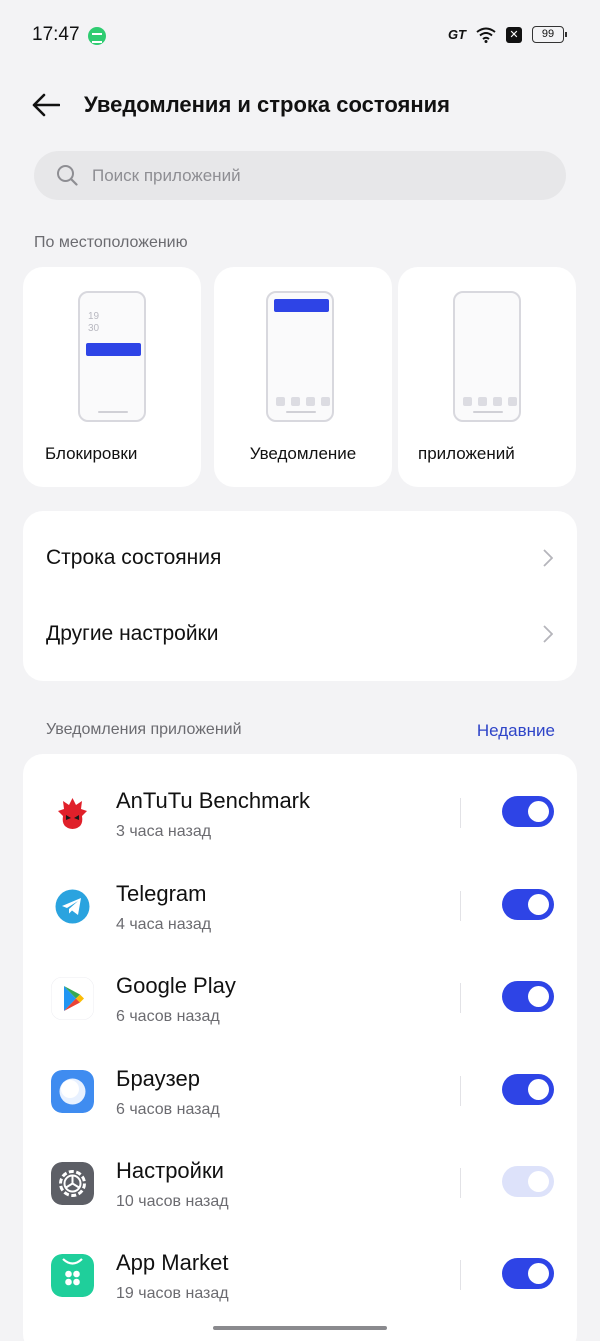 This screenshot has height=1341, width=600. What do you see at coordinates (300, 558) in the screenshot?
I see `status-bar-settings-row: Строка состояния` at bounding box center [300, 558].